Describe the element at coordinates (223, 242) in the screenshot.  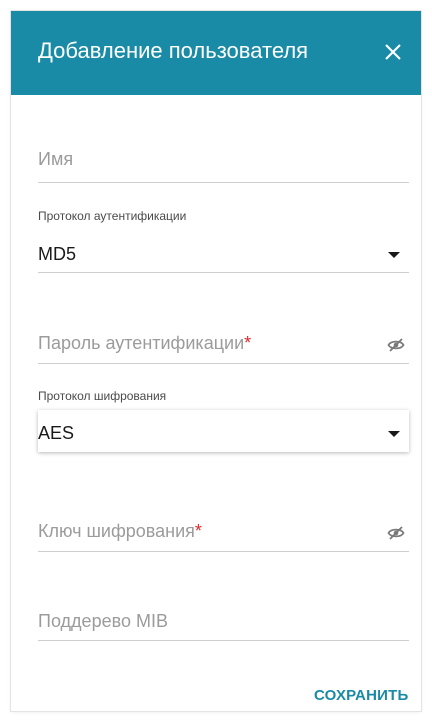
I see `auth-protocol-select: Протокол аутентификации MD5` at that location.